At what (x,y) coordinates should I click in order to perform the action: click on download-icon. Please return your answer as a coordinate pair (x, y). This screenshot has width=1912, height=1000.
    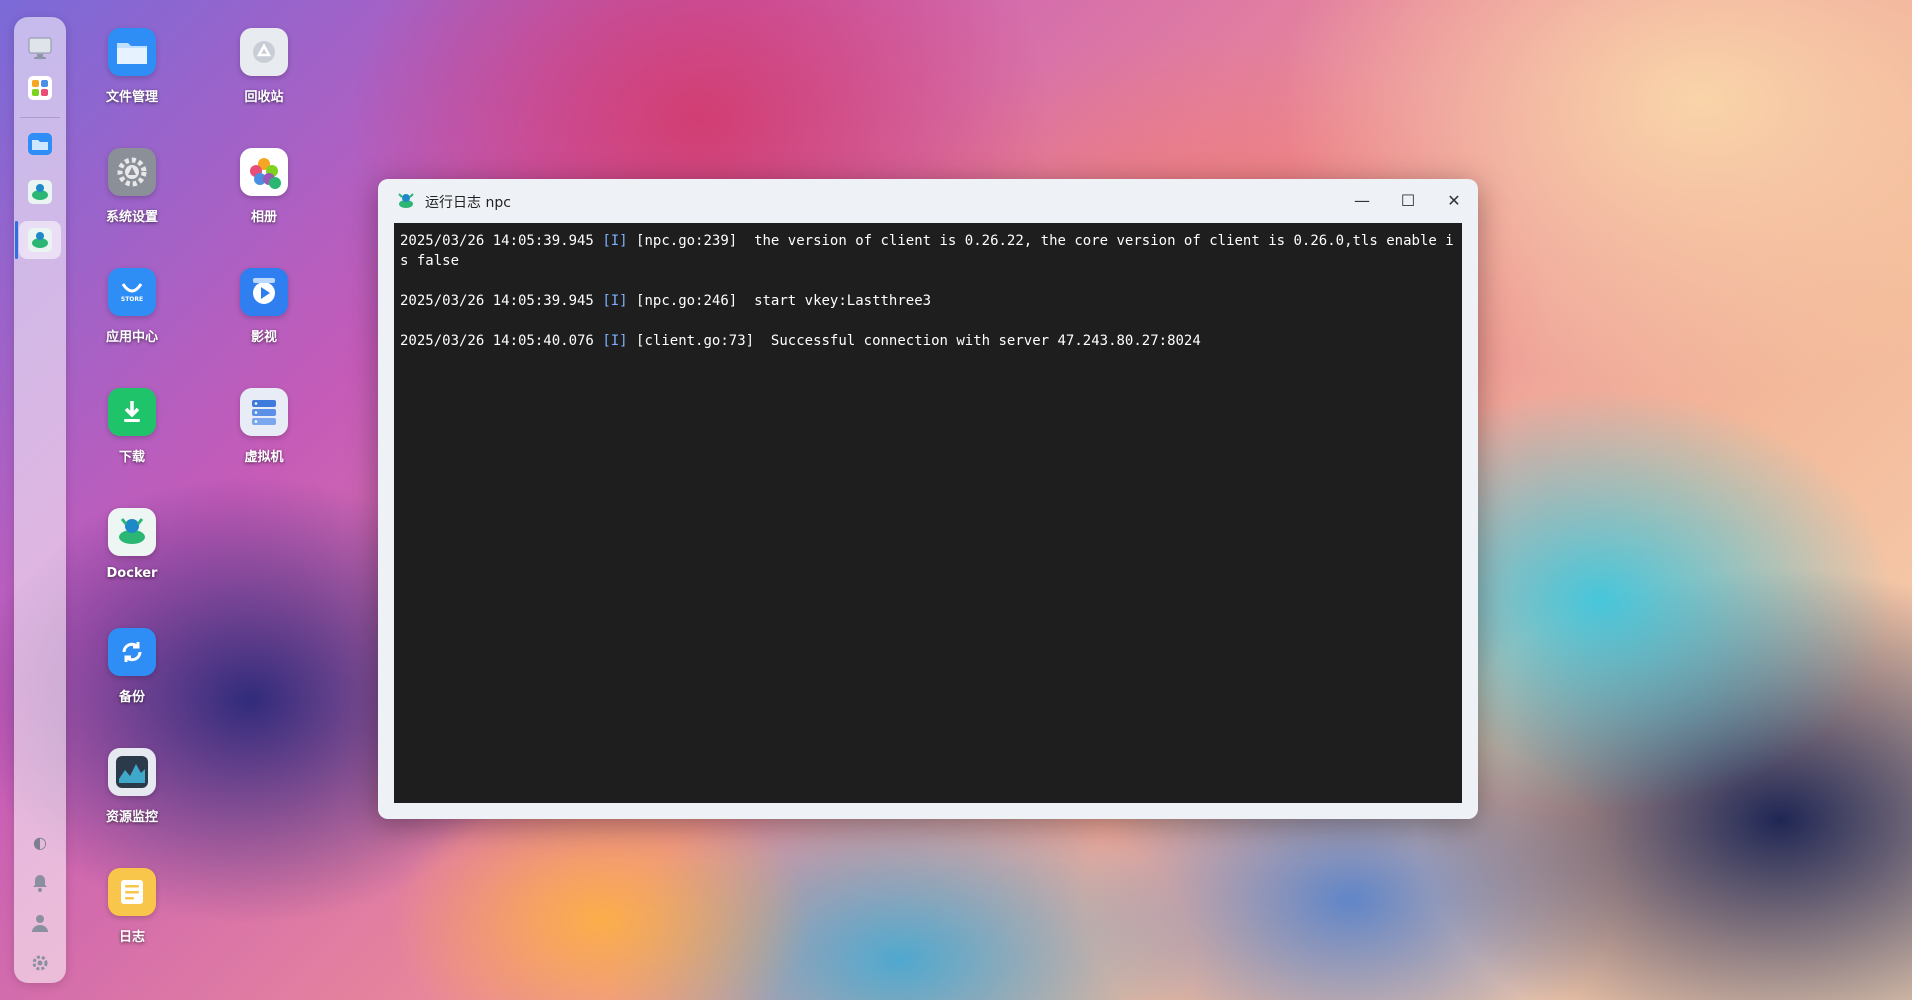
    Looking at the image, I should click on (132, 412).